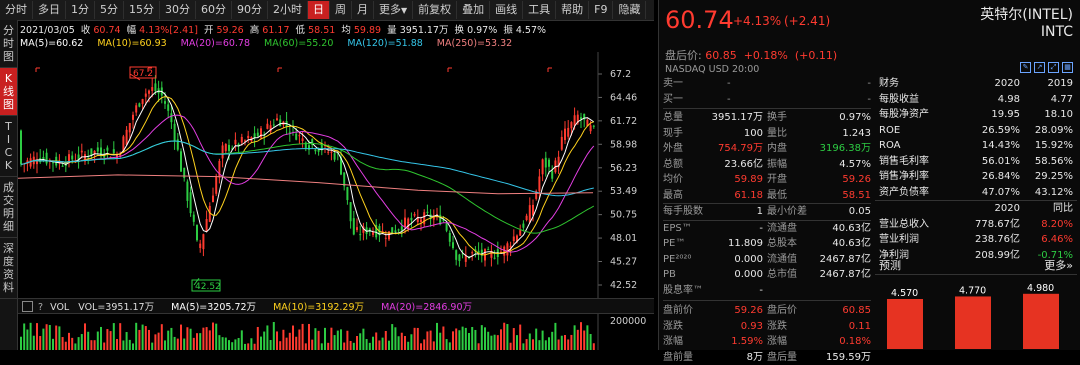 The image size is (1080, 365). I want to click on forecast-more-link: 更多», so click(1058, 266).